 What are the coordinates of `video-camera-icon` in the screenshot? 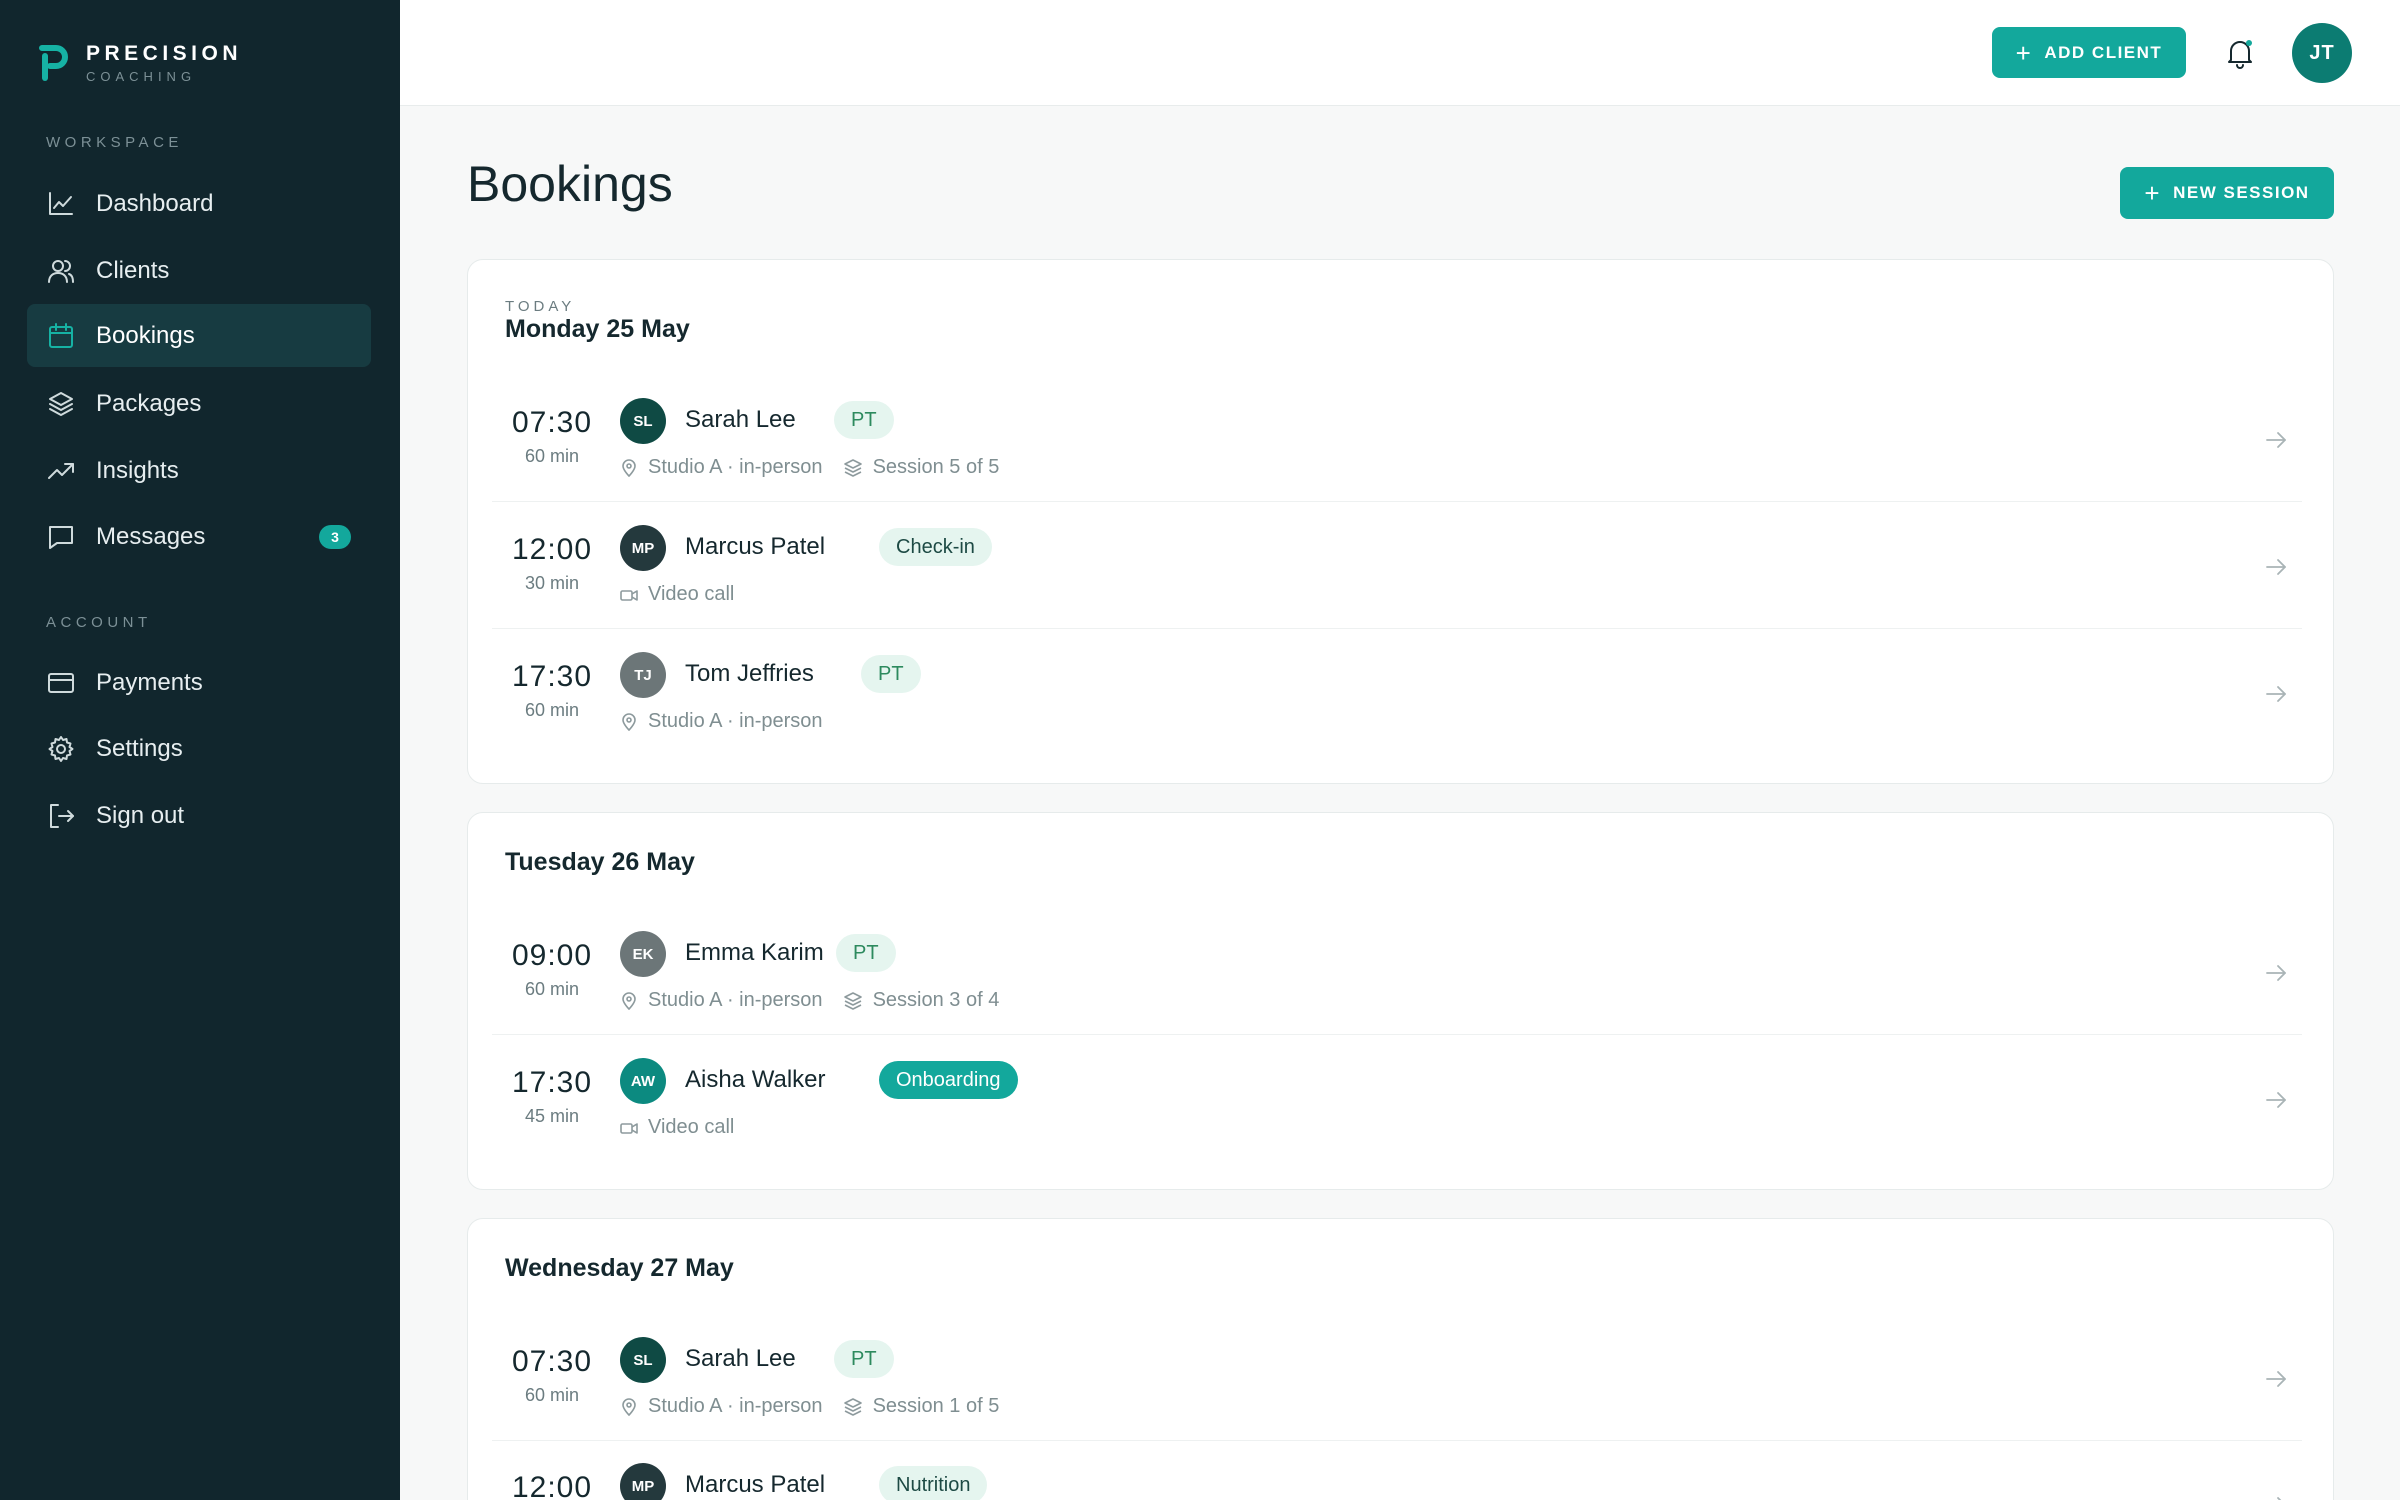 It's located at (629, 595).